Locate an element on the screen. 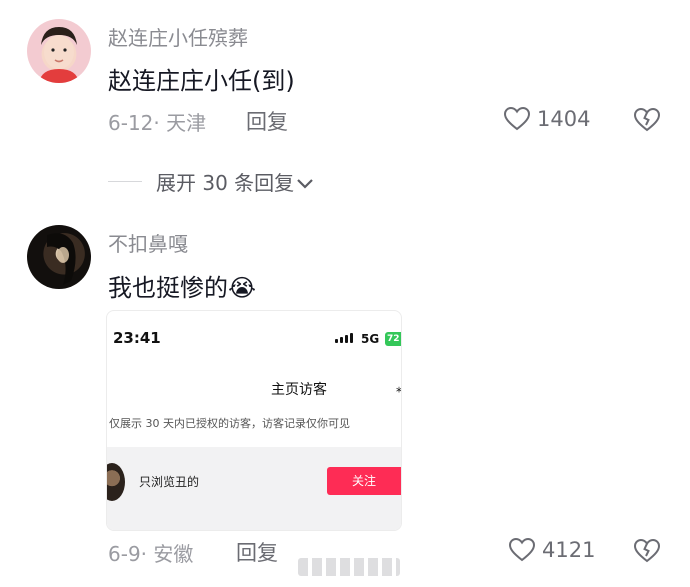 This screenshot has height=587, width=690. like-button: 1404 is located at coordinates (546, 119).